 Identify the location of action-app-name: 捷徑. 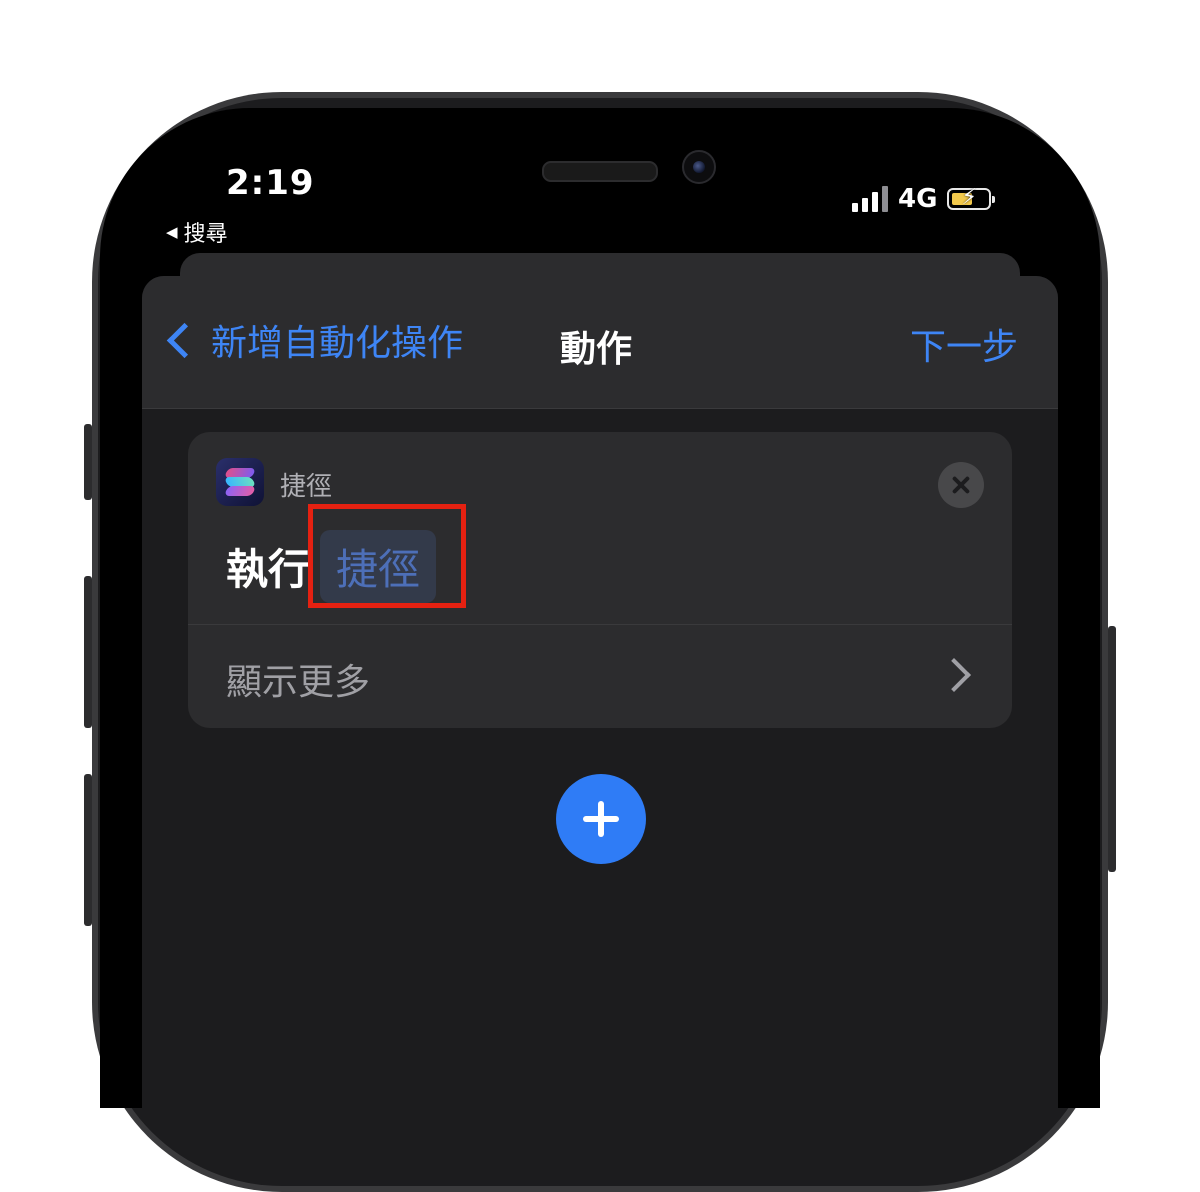
(306, 487).